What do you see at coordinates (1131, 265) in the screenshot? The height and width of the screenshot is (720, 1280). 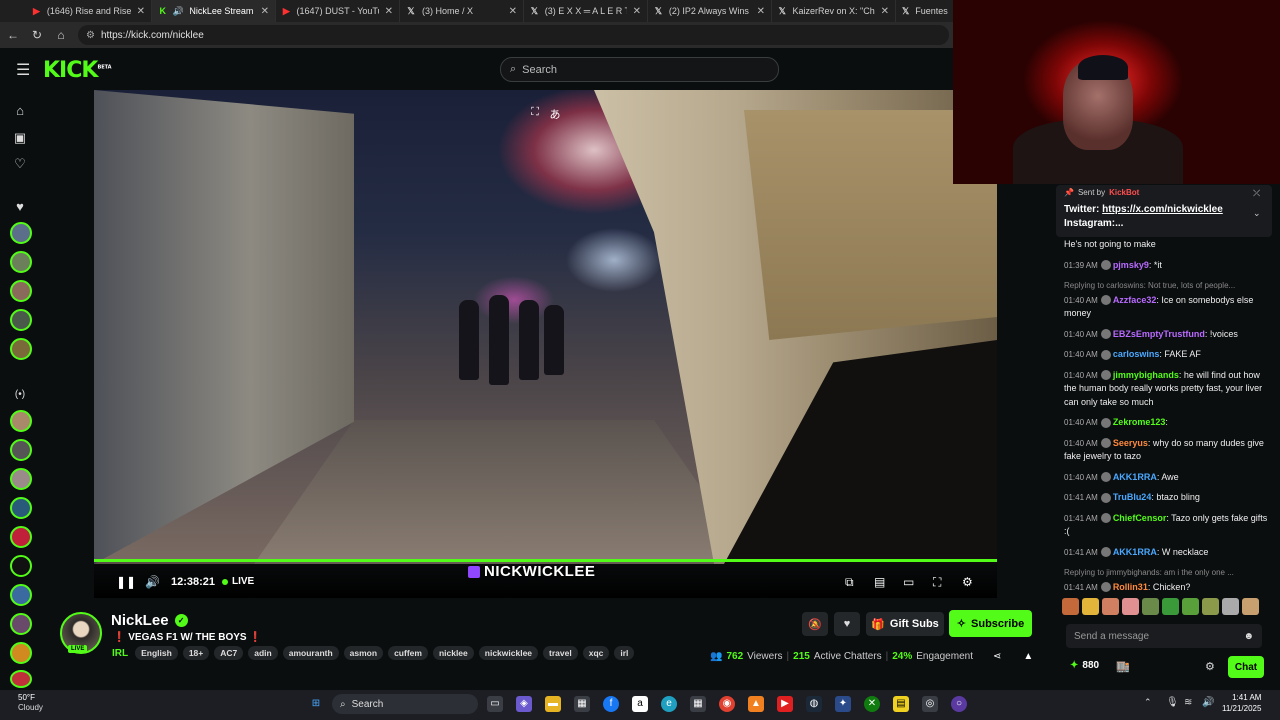 I see `chat-username: pjmsky9` at bounding box center [1131, 265].